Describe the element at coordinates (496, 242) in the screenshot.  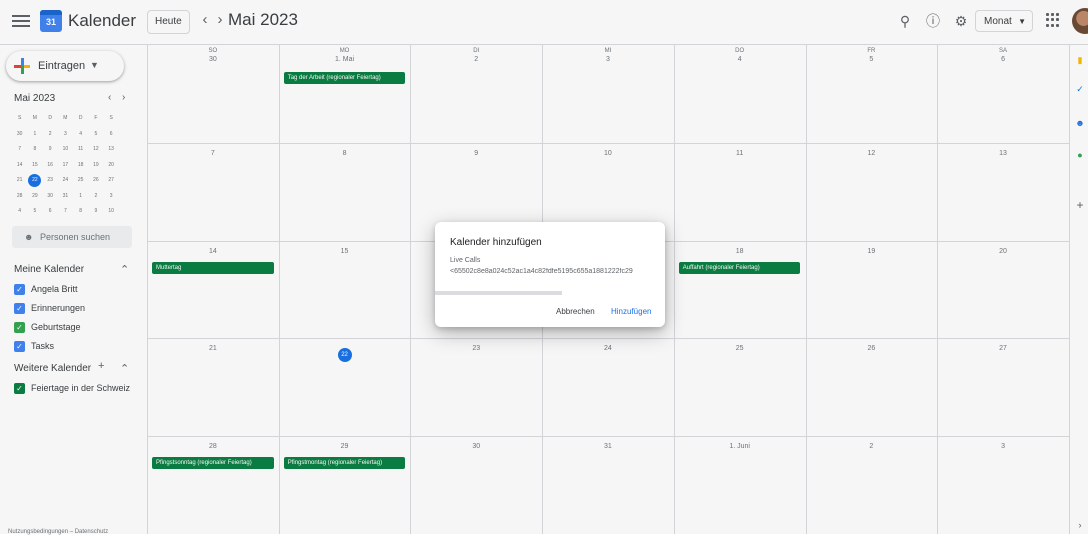
I see `dialog-title: Kalender hinzufügen` at that location.